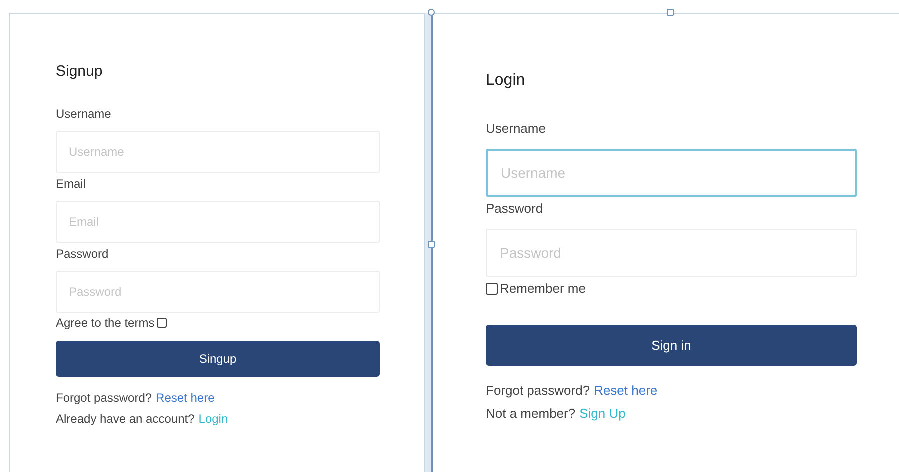 Image resolution: width=899 pixels, height=472 pixels. I want to click on checkbox-label: Remember me, so click(543, 289).